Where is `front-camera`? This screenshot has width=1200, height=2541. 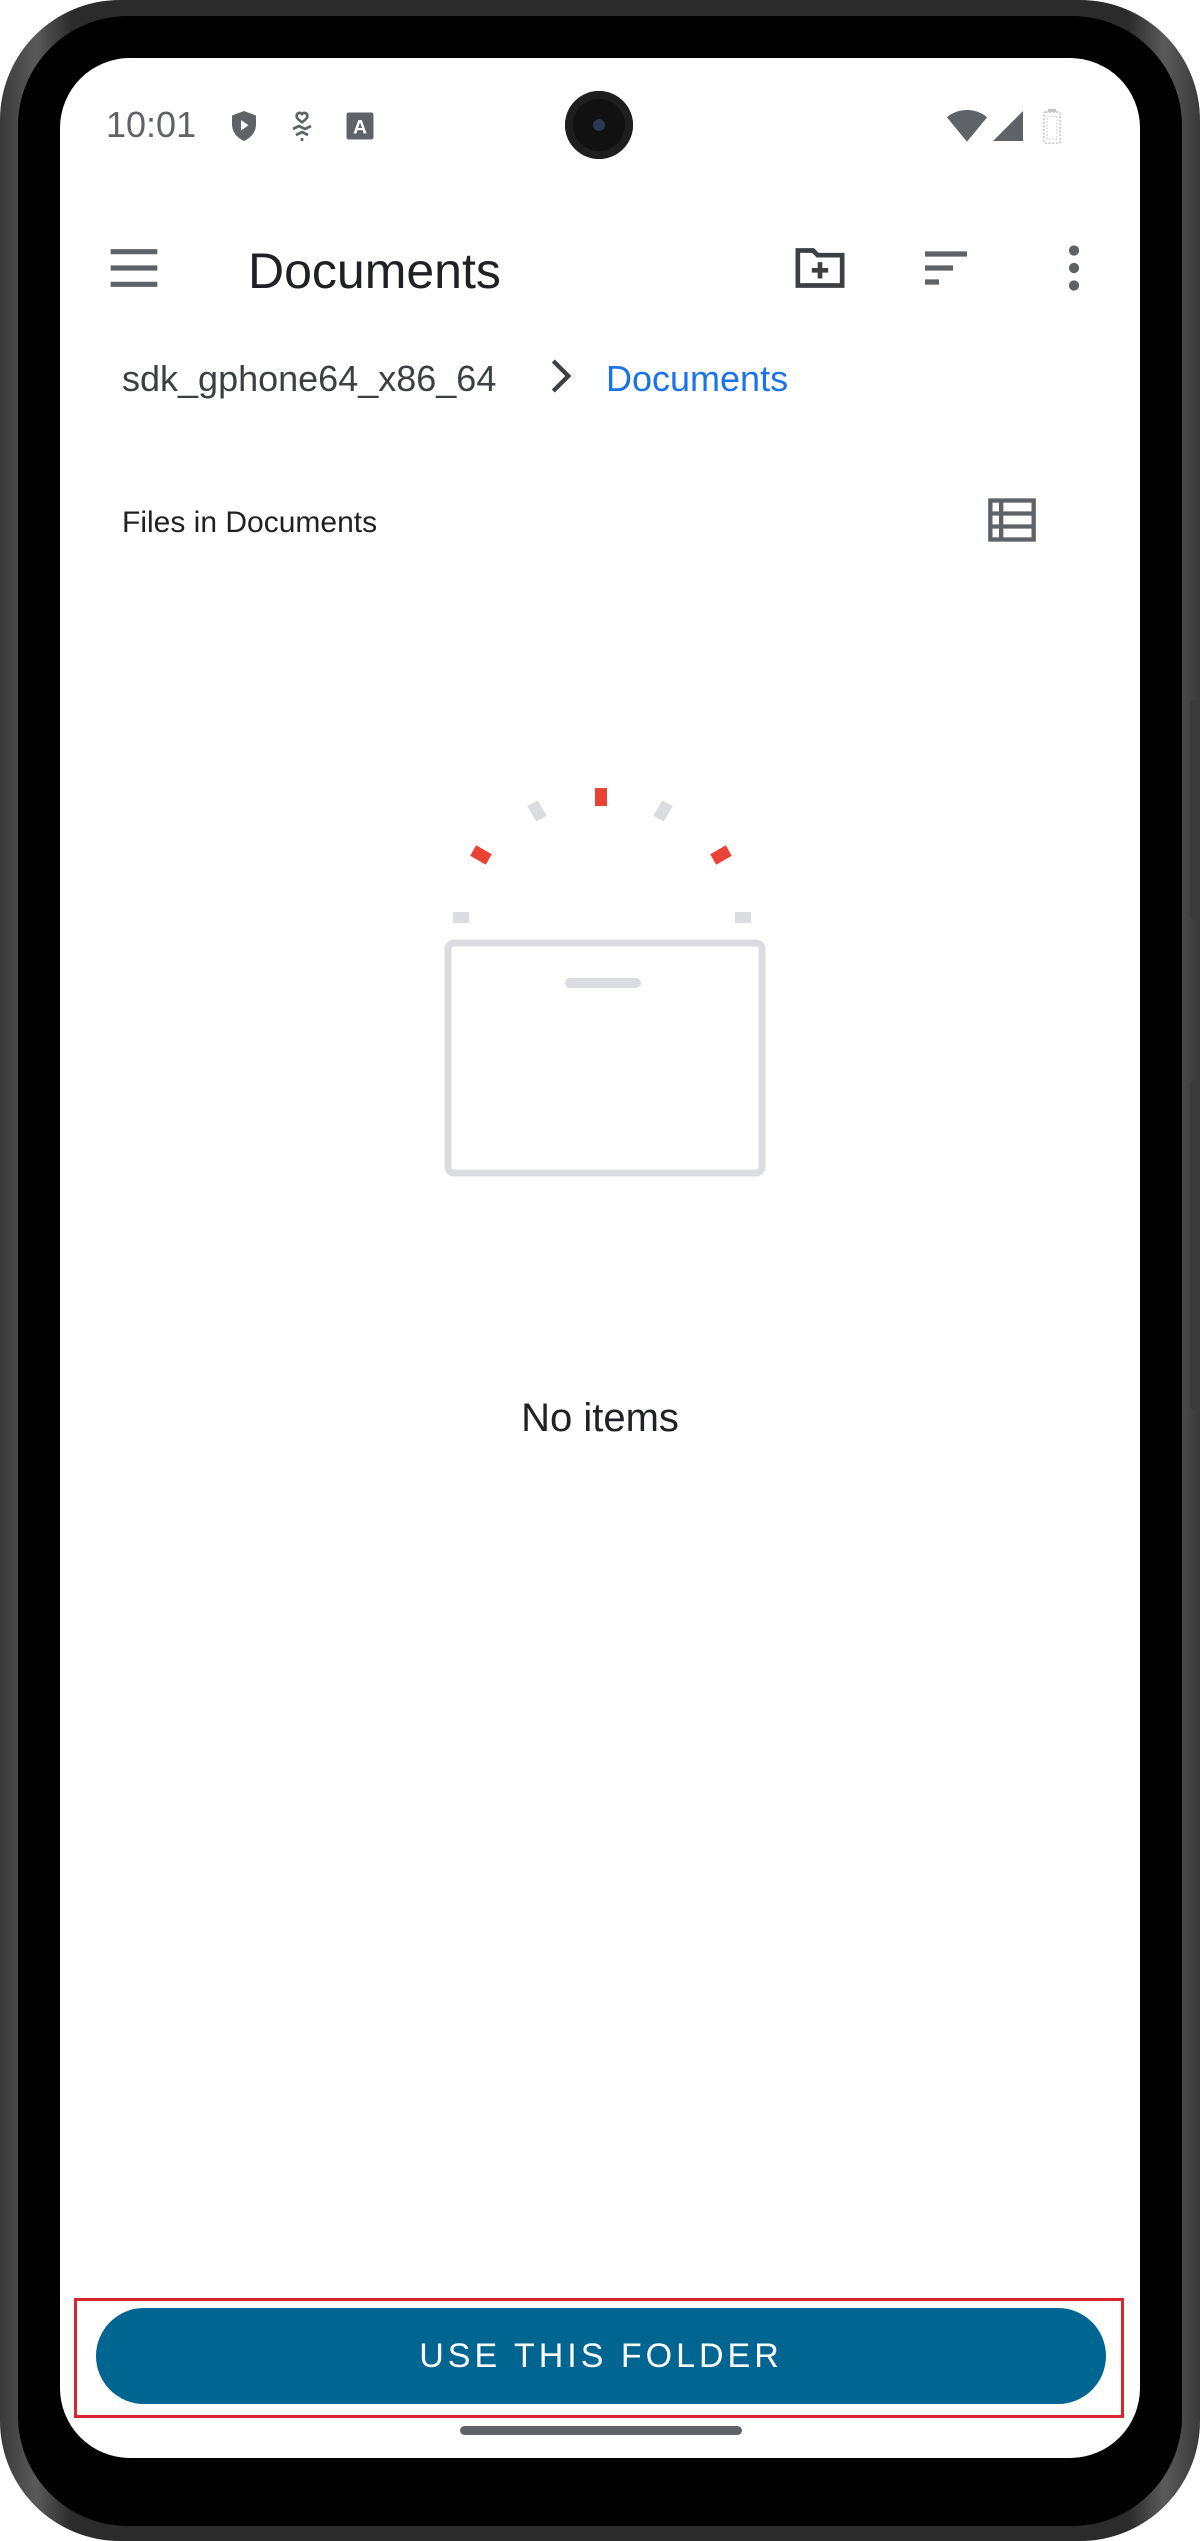 front-camera is located at coordinates (599, 125).